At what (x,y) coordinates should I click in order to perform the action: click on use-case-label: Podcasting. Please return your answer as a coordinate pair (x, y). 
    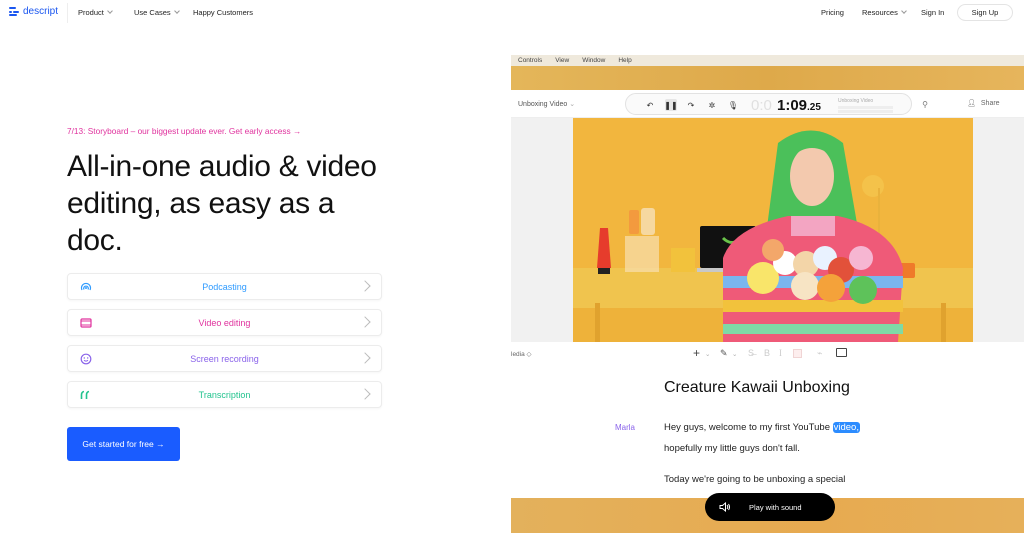
    Looking at the image, I should click on (224, 287).